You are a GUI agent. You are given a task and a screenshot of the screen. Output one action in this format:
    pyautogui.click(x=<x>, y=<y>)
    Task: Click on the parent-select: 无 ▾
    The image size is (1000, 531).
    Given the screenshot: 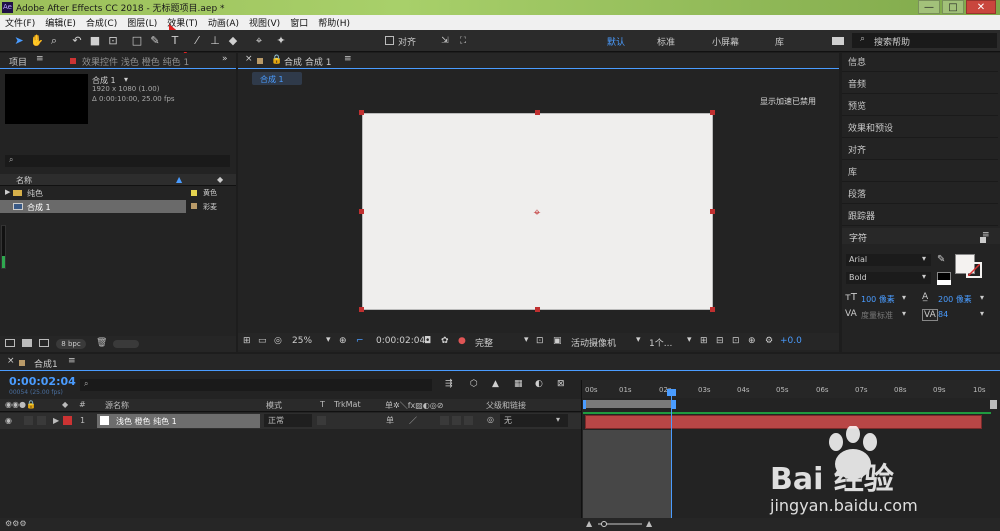 What is the action you would take?
    pyautogui.click(x=534, y=420)
    